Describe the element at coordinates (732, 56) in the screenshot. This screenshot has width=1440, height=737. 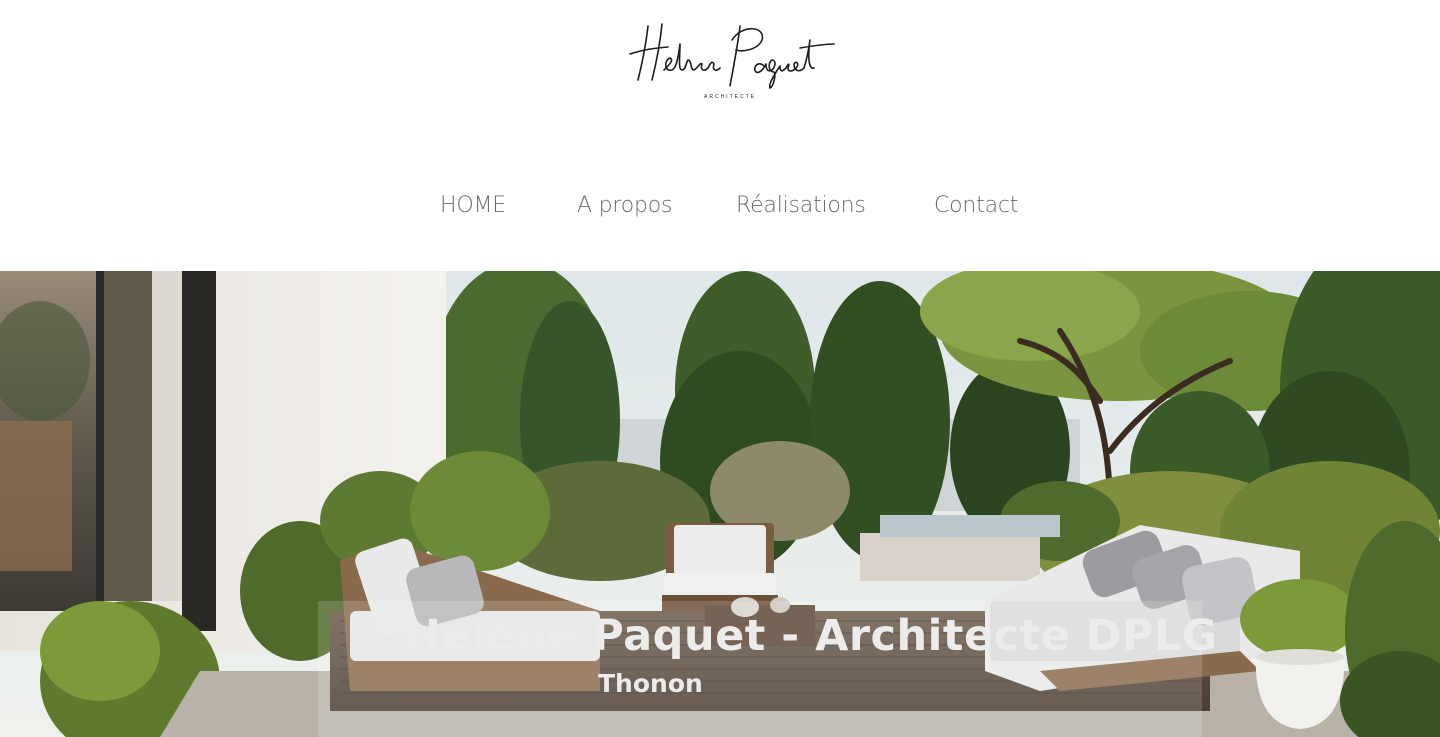
I see `logo-signature-icon` at that location.